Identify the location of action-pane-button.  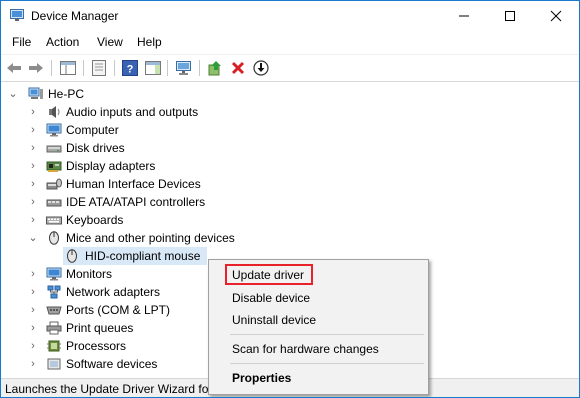
(153, 68).